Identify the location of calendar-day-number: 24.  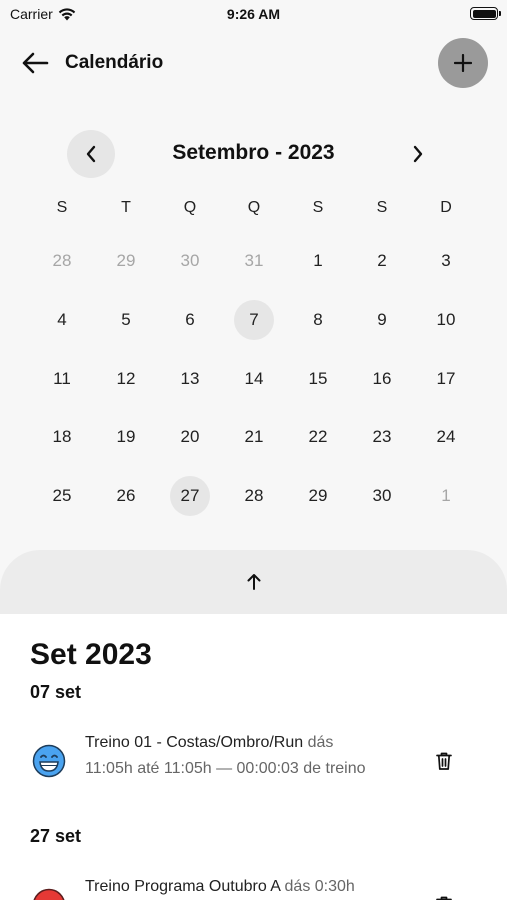
(446, 437).